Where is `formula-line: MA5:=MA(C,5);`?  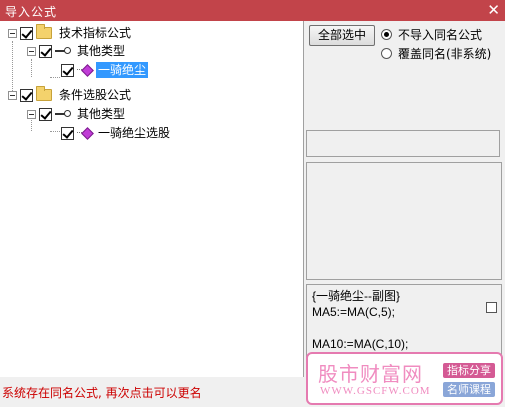 formula-line: MA5:=MA(C,5); is located at coordinates (354, 312).